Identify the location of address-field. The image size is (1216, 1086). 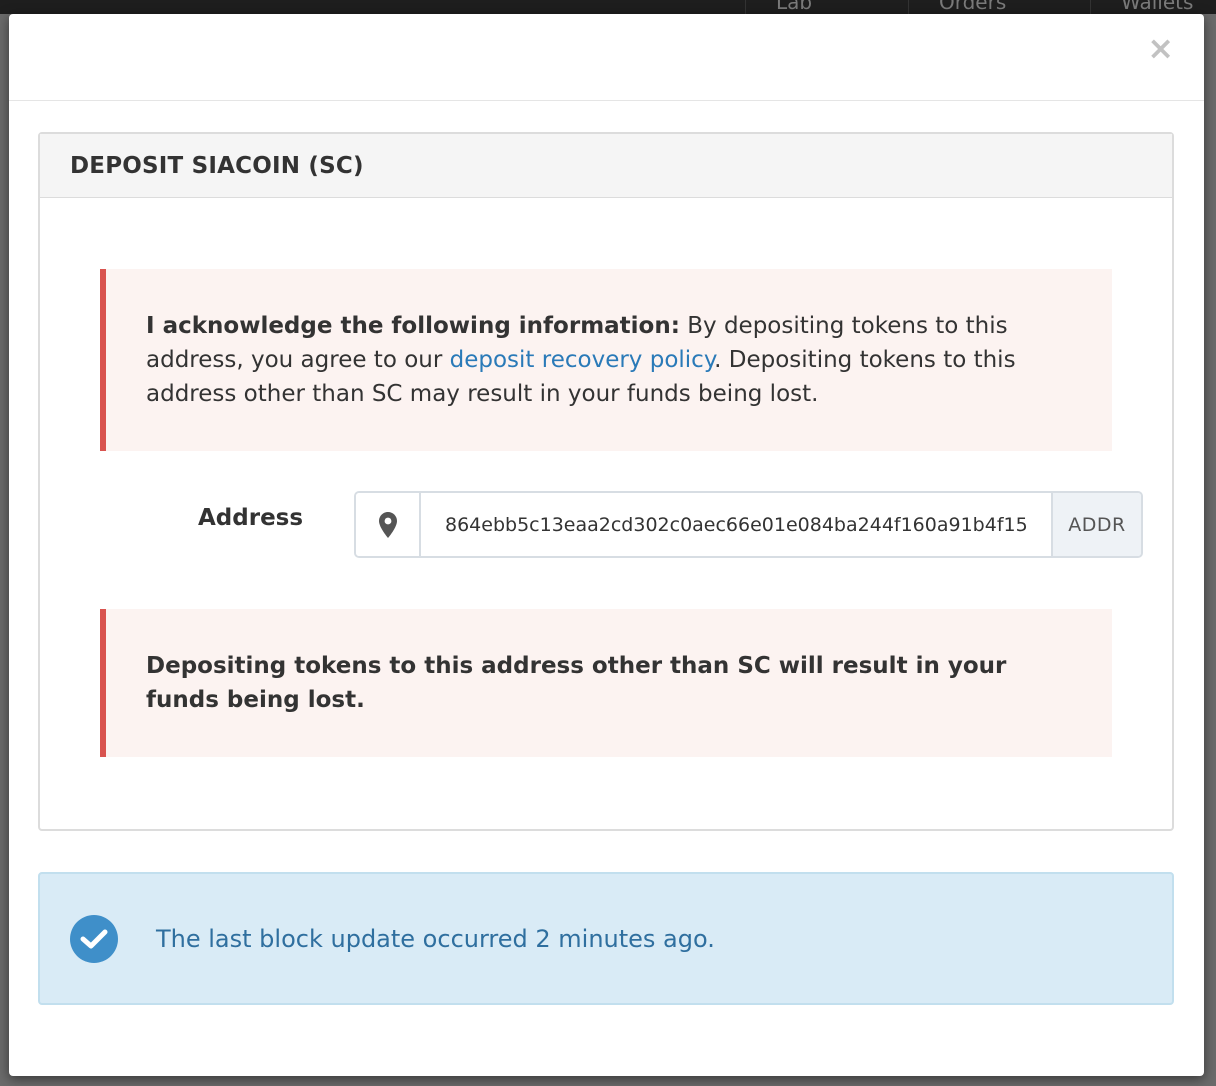
(736, 524).